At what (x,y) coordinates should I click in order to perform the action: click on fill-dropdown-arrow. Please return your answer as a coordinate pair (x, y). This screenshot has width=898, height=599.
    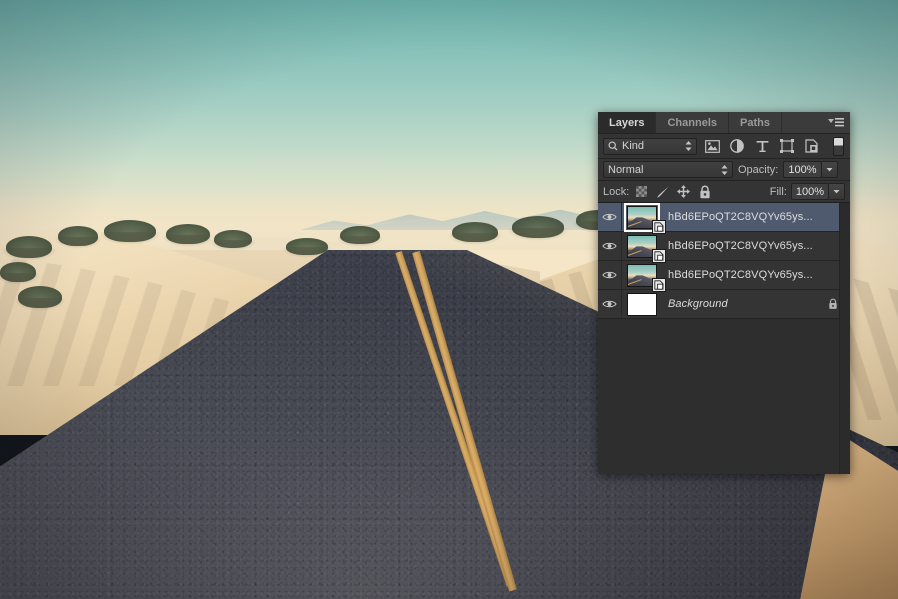
    Looking at the image, I should click on (837, 191).